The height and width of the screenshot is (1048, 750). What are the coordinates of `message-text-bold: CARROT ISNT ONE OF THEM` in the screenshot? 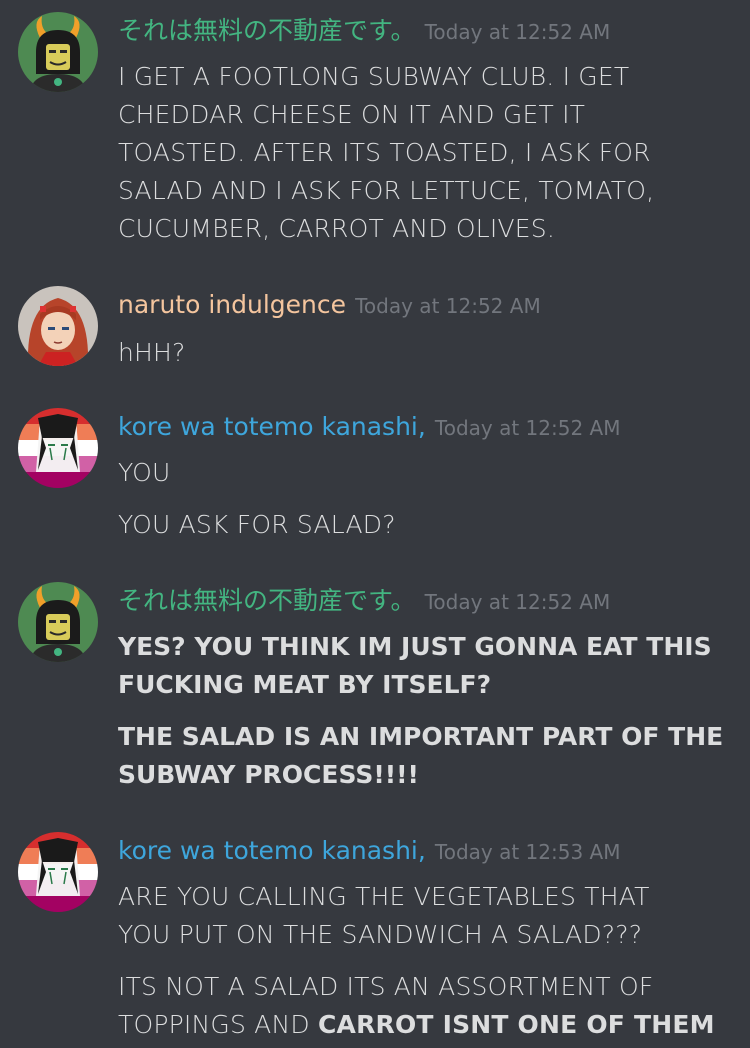 It's located at (516, 1024).